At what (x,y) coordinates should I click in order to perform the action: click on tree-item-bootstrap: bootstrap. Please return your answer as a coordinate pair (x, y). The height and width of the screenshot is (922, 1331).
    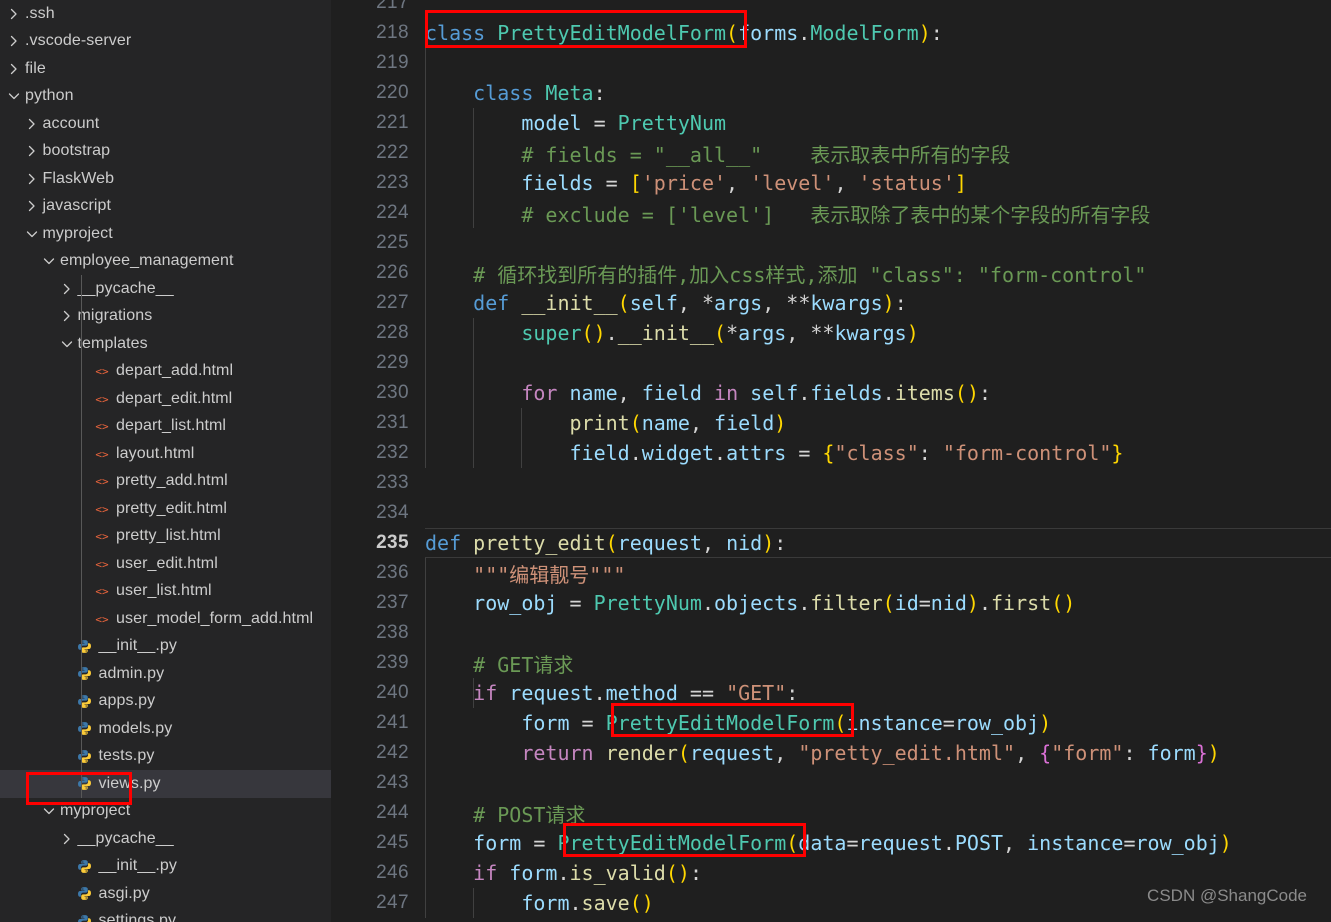
    Looking at the image, I should click on (165, 152).